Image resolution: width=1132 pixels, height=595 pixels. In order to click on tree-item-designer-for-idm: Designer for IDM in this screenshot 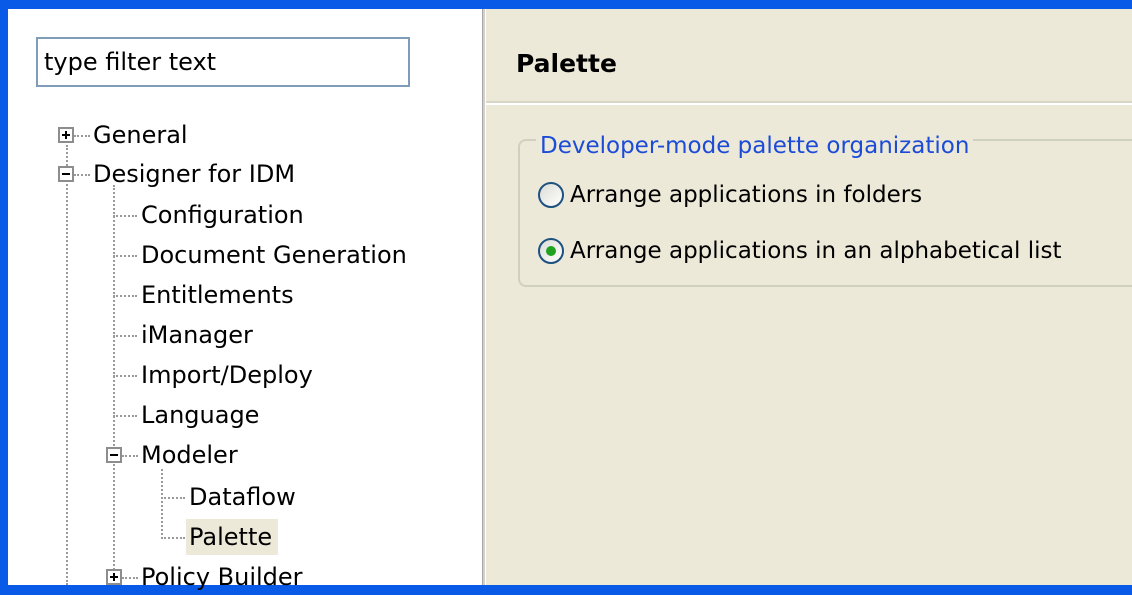, I will do `click(195, 174)`.